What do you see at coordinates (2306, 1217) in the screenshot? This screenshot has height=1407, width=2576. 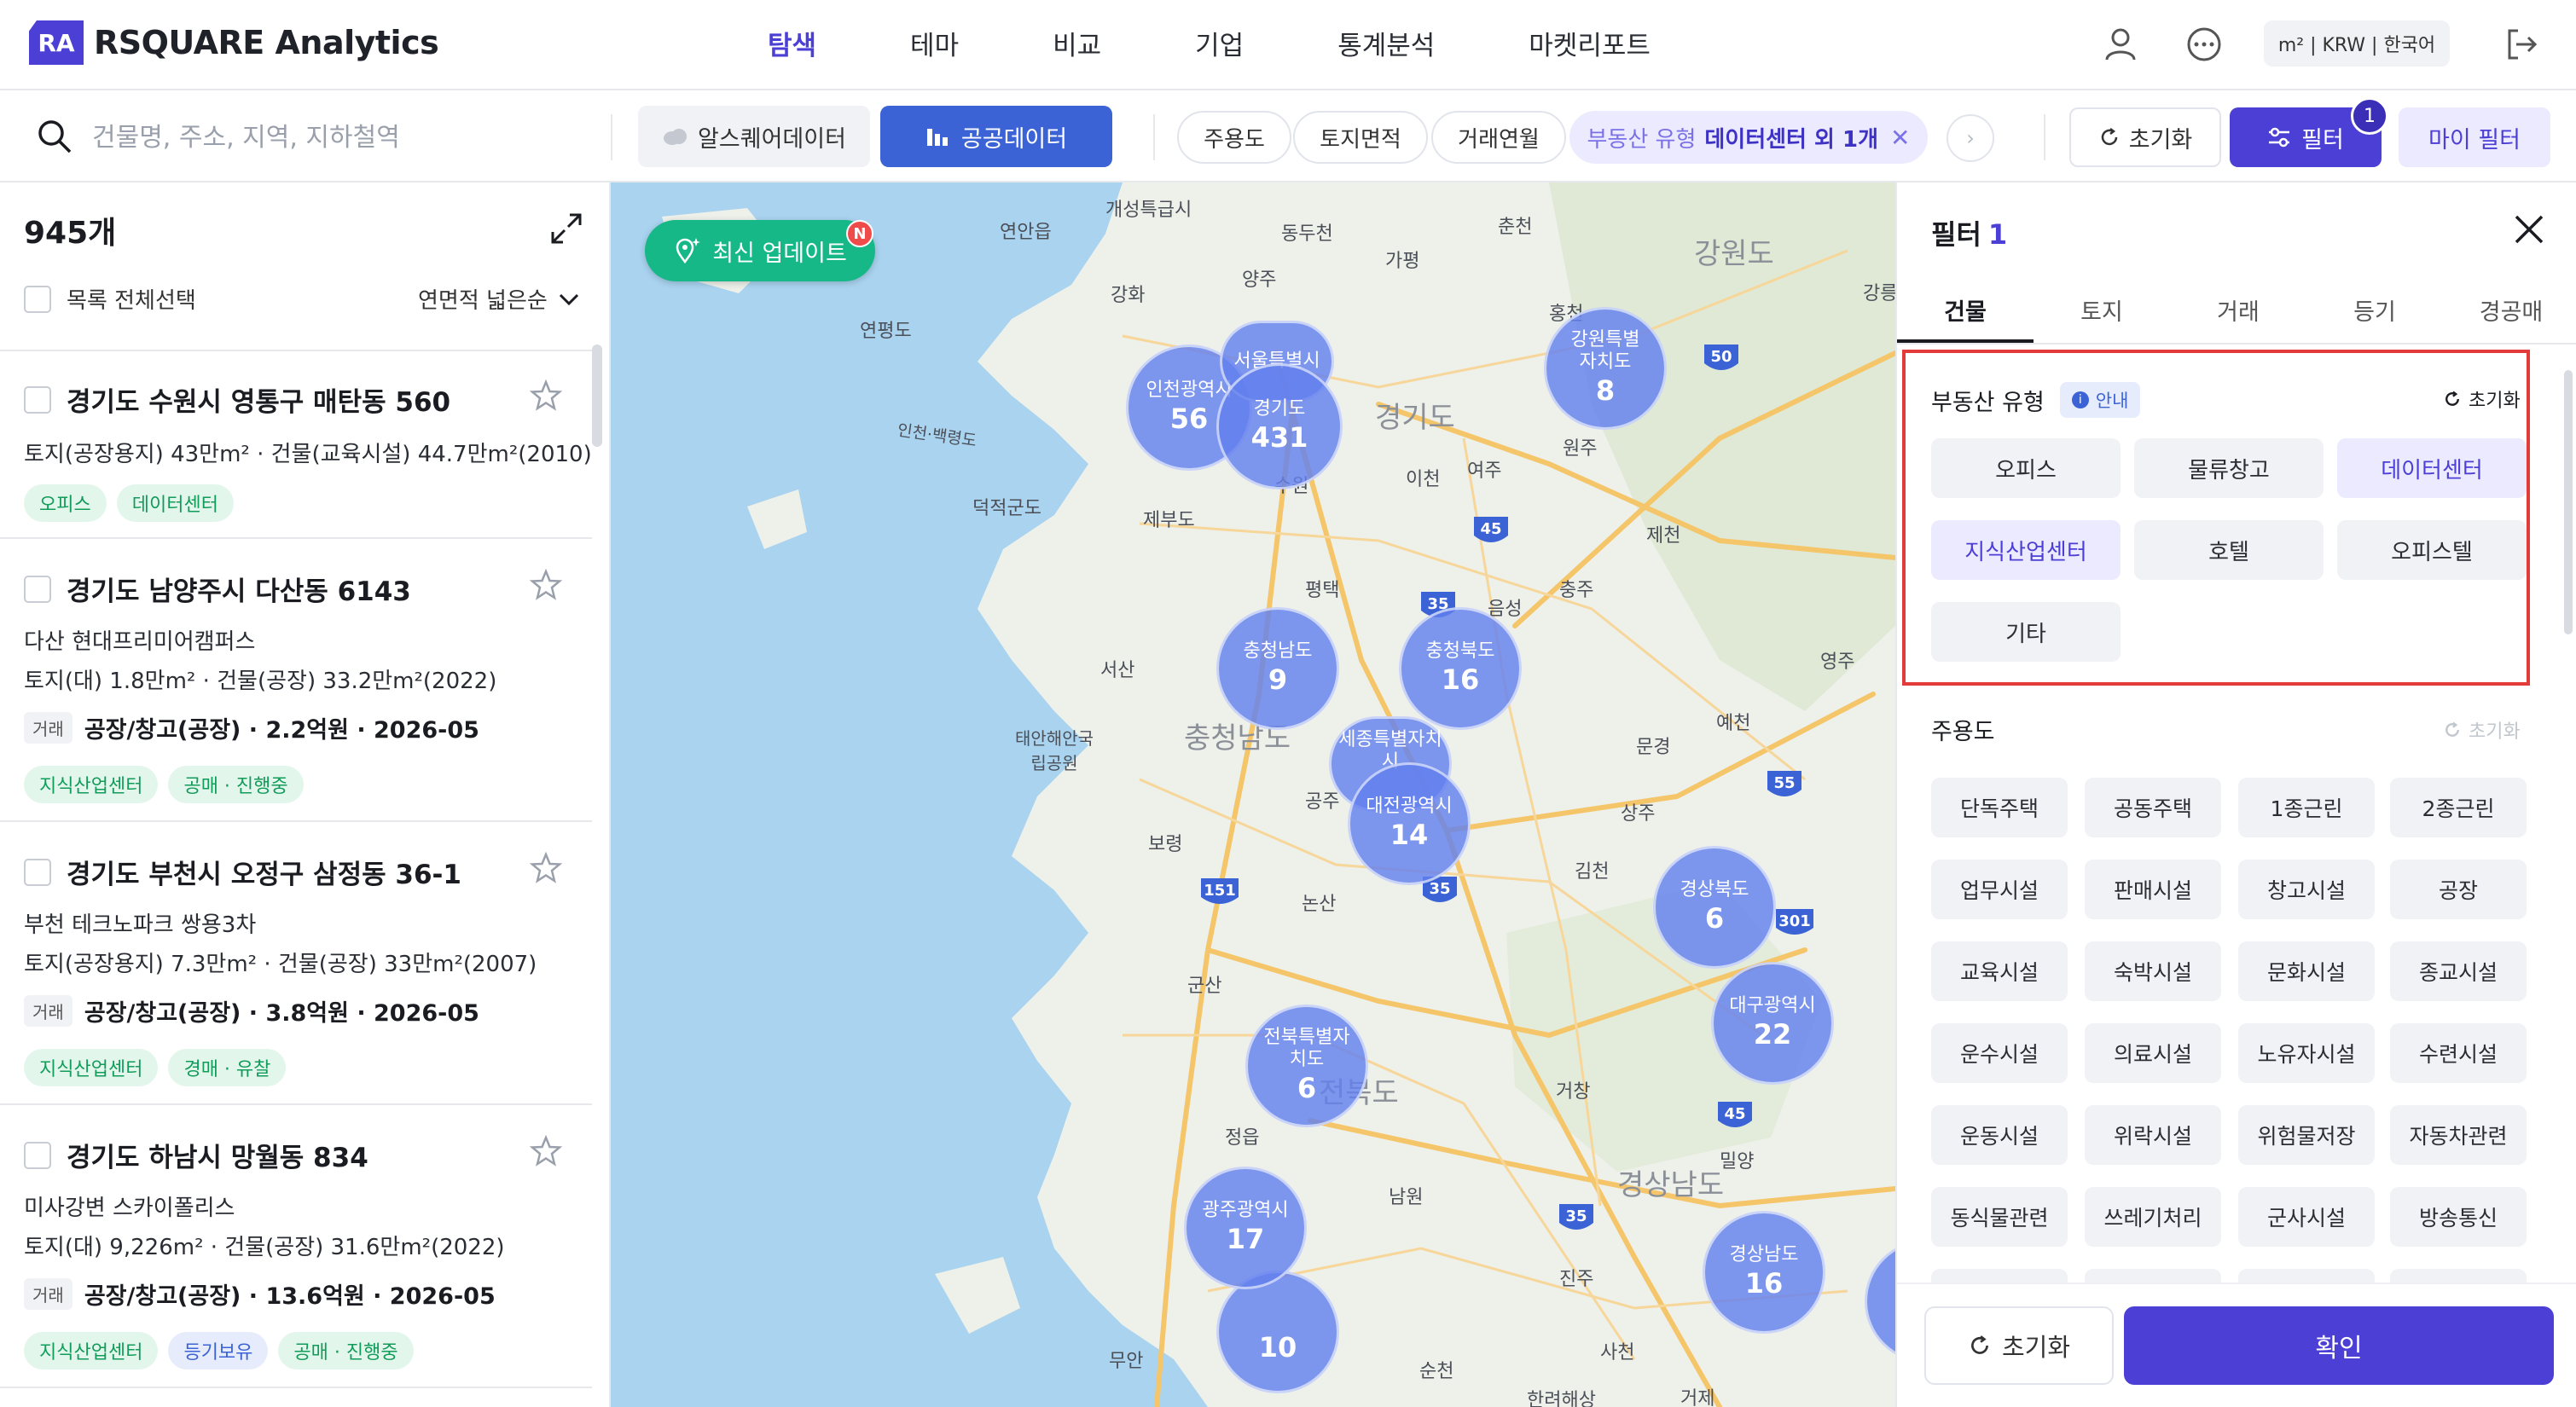 I see `main-use-option: 군사시설` at bounding box center [2306, 1217].